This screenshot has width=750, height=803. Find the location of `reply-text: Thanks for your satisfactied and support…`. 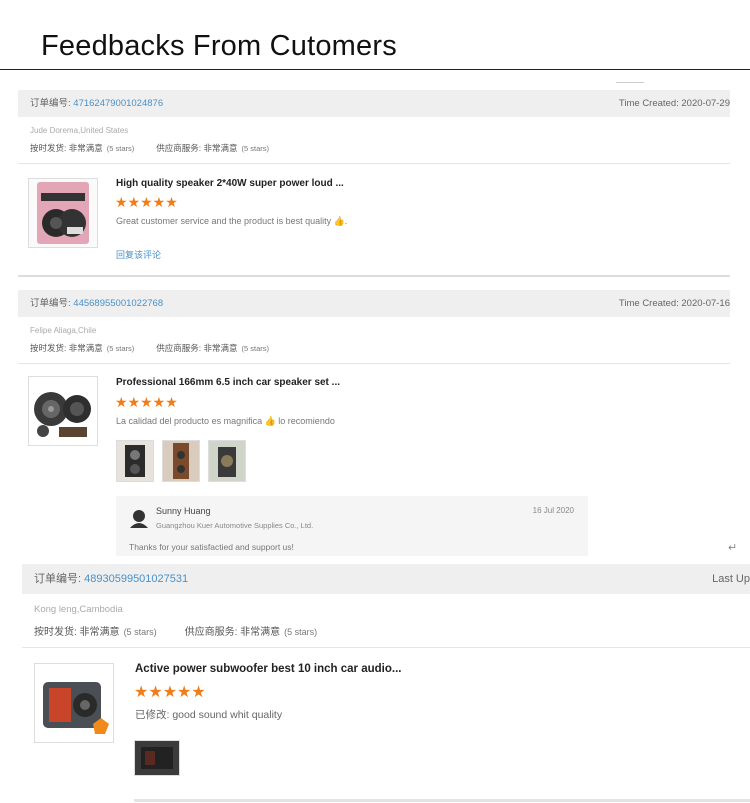

reply-text: Thanks for your satisfactied and support… is located at coordinates (211, 547).